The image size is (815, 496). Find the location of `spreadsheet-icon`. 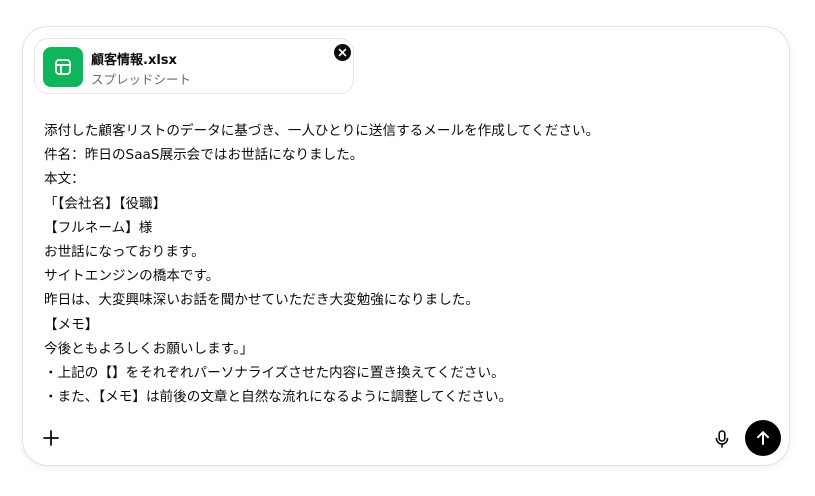

spreadsheet-icon is located at coordinates (63, 67).